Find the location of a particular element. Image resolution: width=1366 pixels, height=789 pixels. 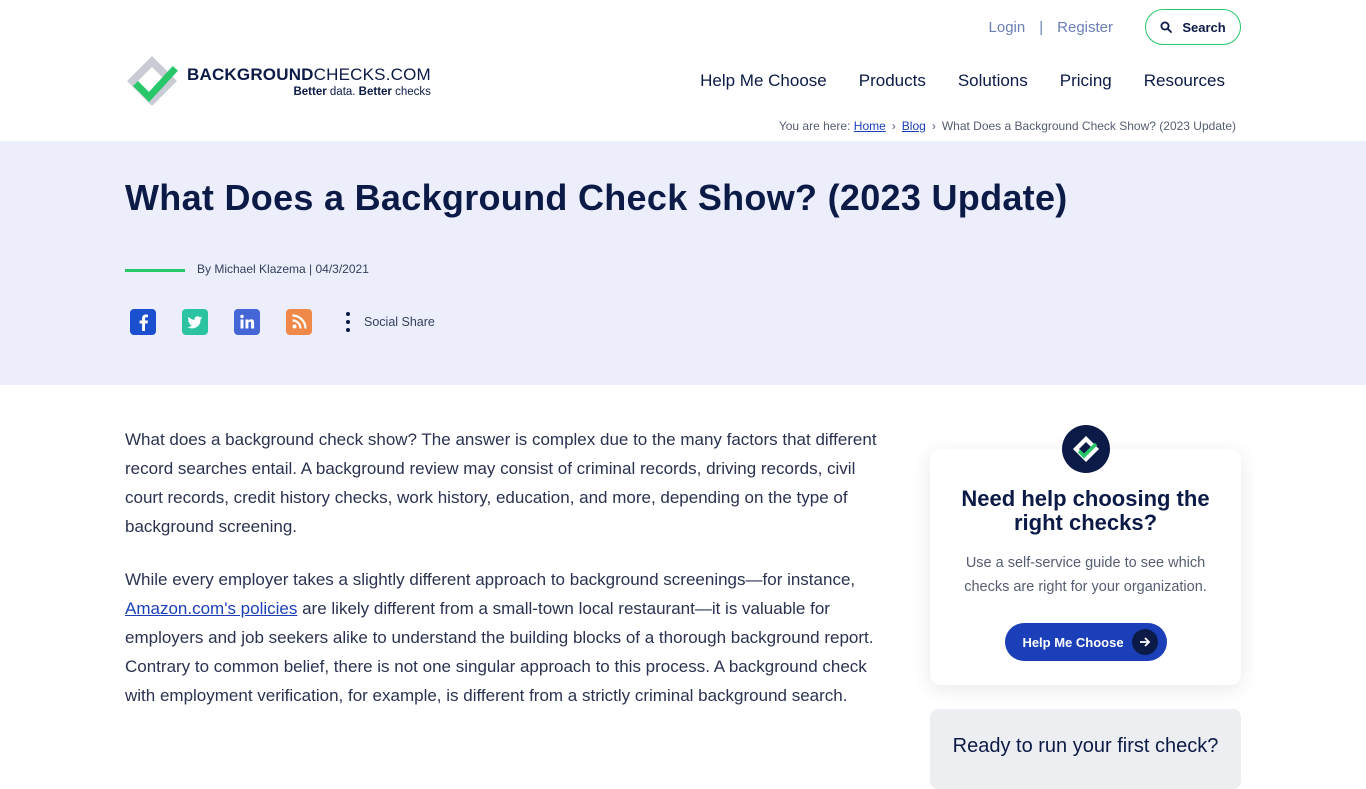

logo-tagline: Better data. Better checks is located at coordinates (362, 91).